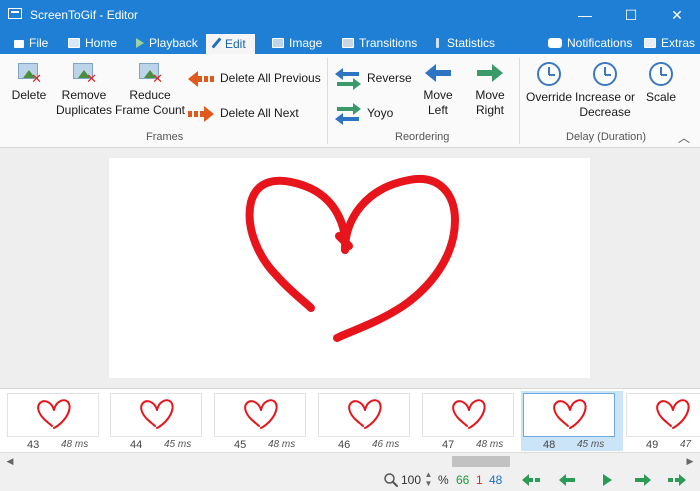 The width and height of the screenshot is (700, 491). What do you see at coordinates (201, 79) in the screenshot?
I see `arrow-left-dashed-icon` at bounding box center [201, 79].